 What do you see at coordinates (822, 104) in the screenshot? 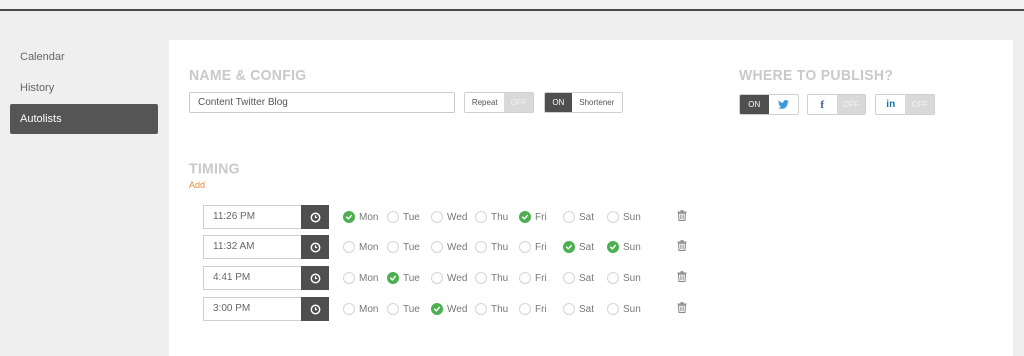
I see `facebook-icon: f` at bounding box center [822, 104].